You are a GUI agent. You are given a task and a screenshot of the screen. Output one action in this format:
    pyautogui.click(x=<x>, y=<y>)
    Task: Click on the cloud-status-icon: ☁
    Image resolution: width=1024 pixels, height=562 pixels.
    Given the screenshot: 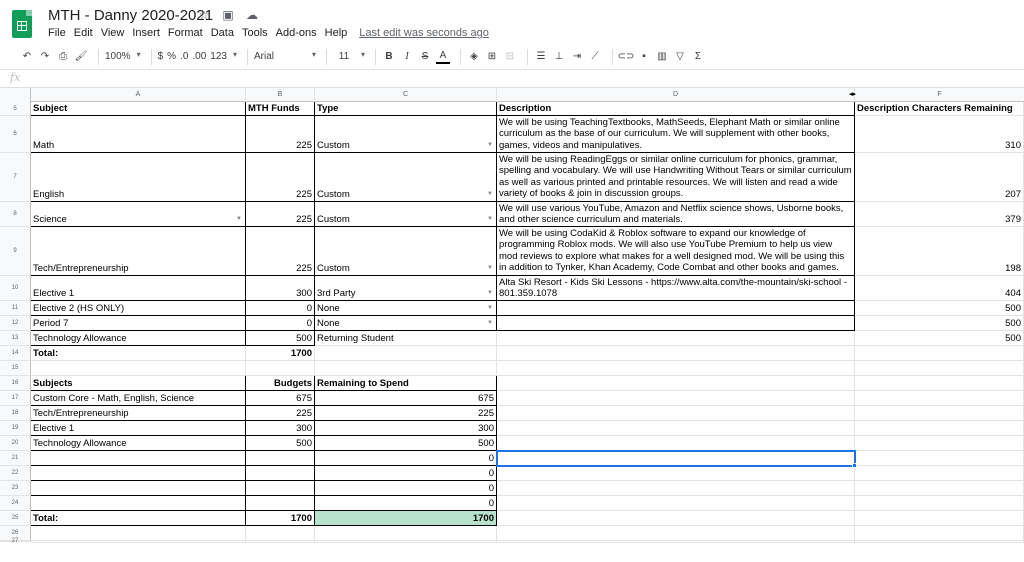 What is the action you would take?
    pyautogui.click(x=252, y=15)
    